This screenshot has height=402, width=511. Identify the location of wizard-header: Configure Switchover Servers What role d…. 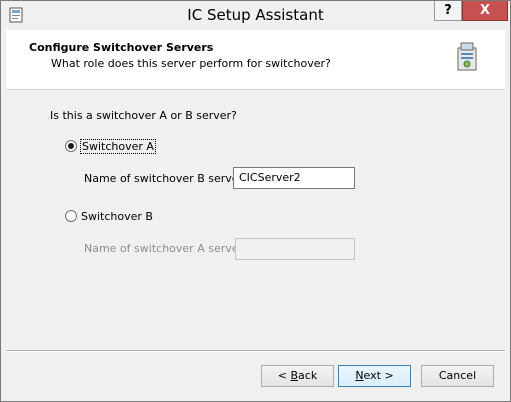
(255, 60).